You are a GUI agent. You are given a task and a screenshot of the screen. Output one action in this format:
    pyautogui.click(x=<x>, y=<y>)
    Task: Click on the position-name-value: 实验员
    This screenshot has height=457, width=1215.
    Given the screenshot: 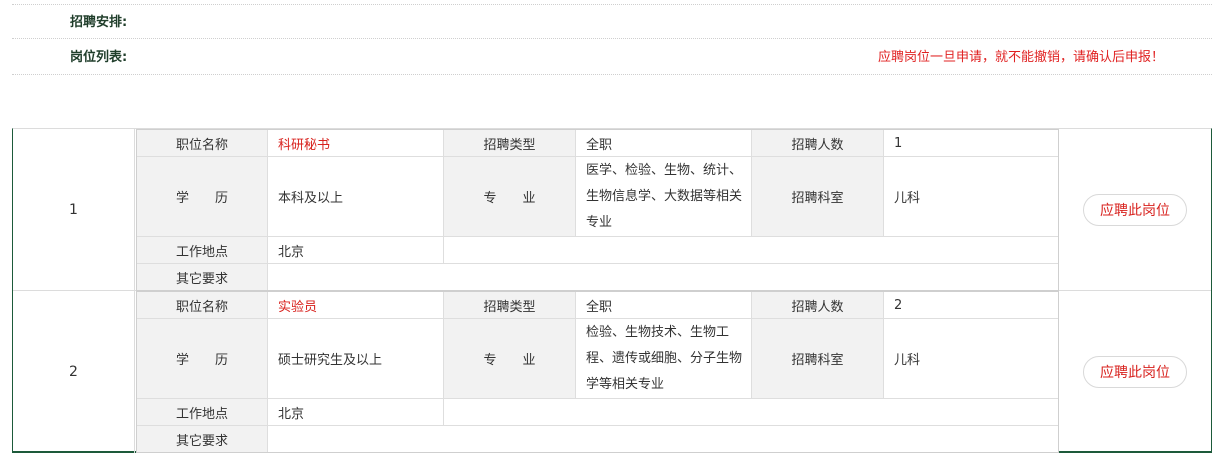 What is the action you would take?
    pyautogui.click(x=356, y=305)
    